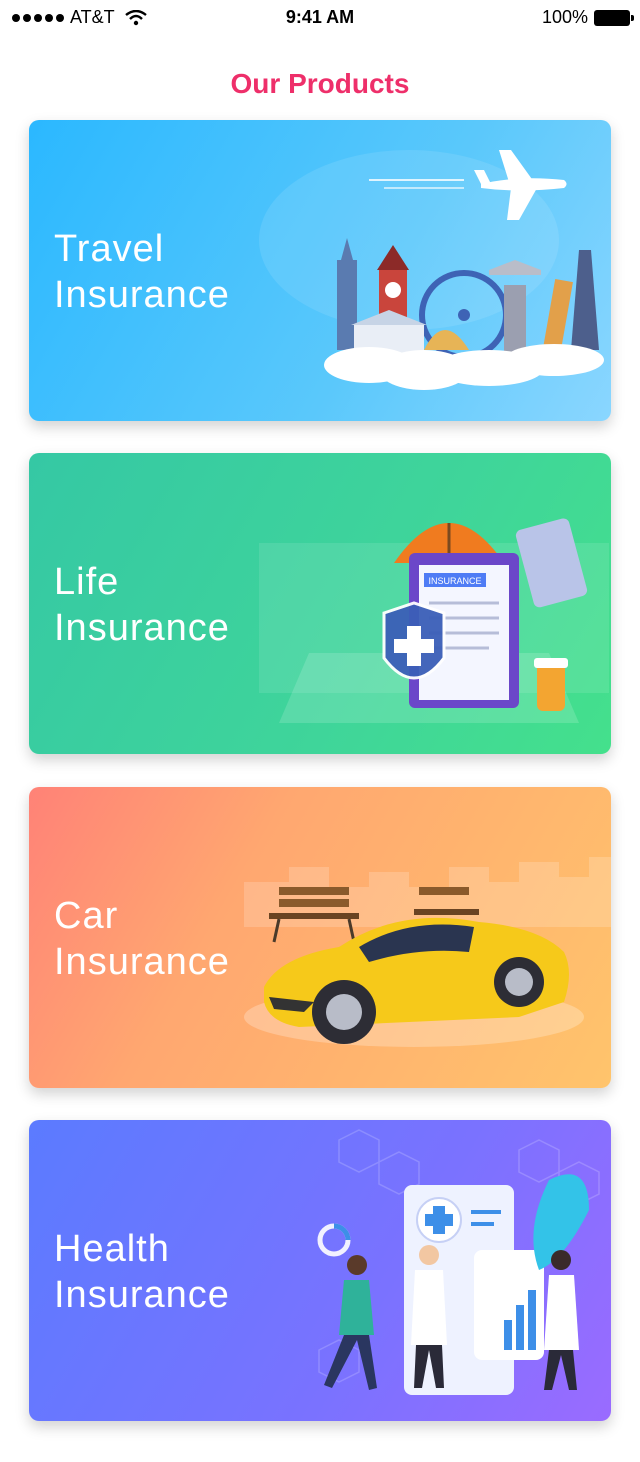 This screenshot has height=1462, width=640. What do you see at coordinates (142, 939) in the screenshot?
I see `card-title: Car Insurance` at bounding box center [142, 939].